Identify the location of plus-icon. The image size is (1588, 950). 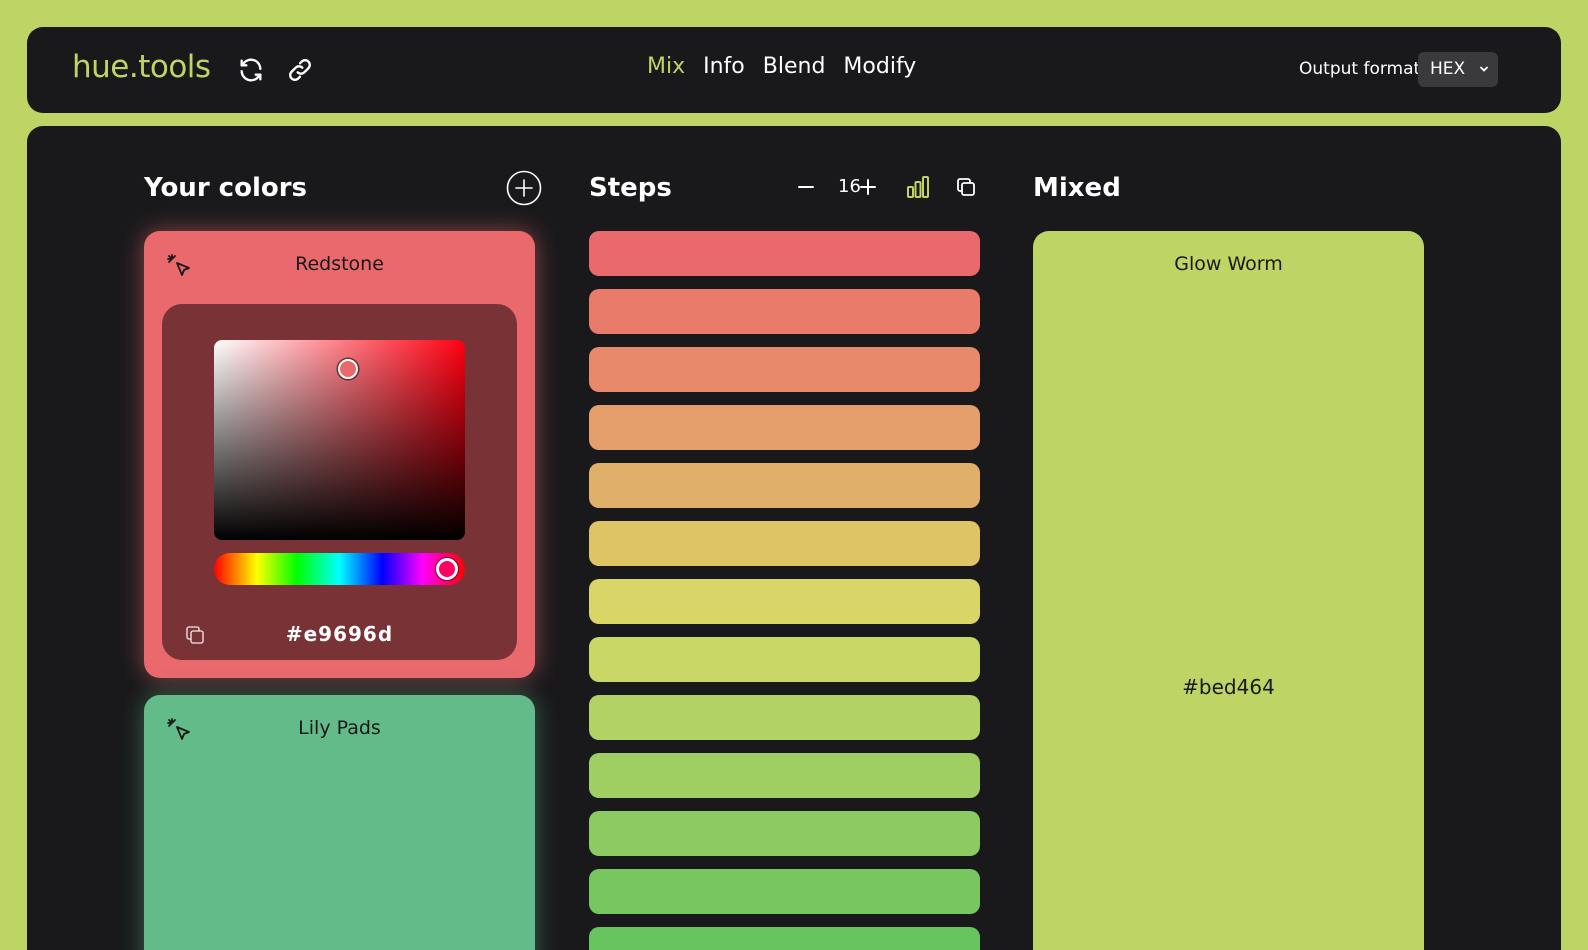
(868, 187).